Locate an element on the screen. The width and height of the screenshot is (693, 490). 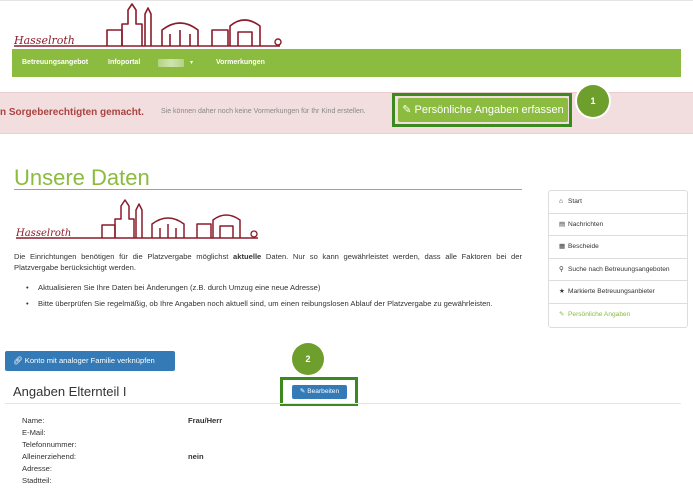
star-icon: ★ is located at coordinates (562, 292).